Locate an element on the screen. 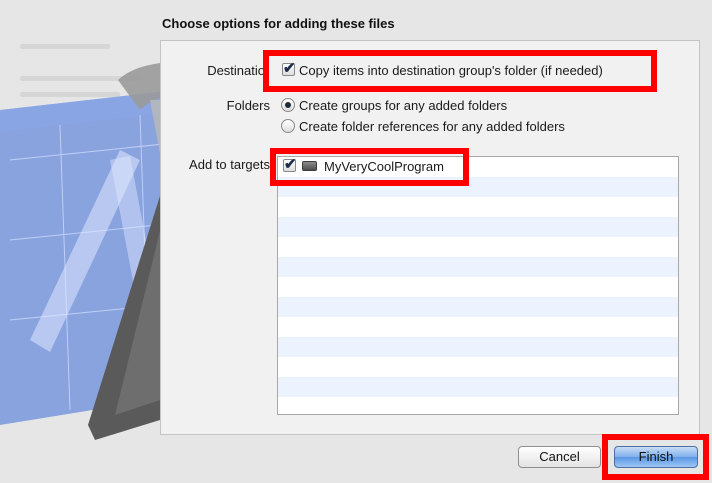 The height and width of the screenshot is (483, 712). folders-label: Folders is located at coordinates (248, 105).